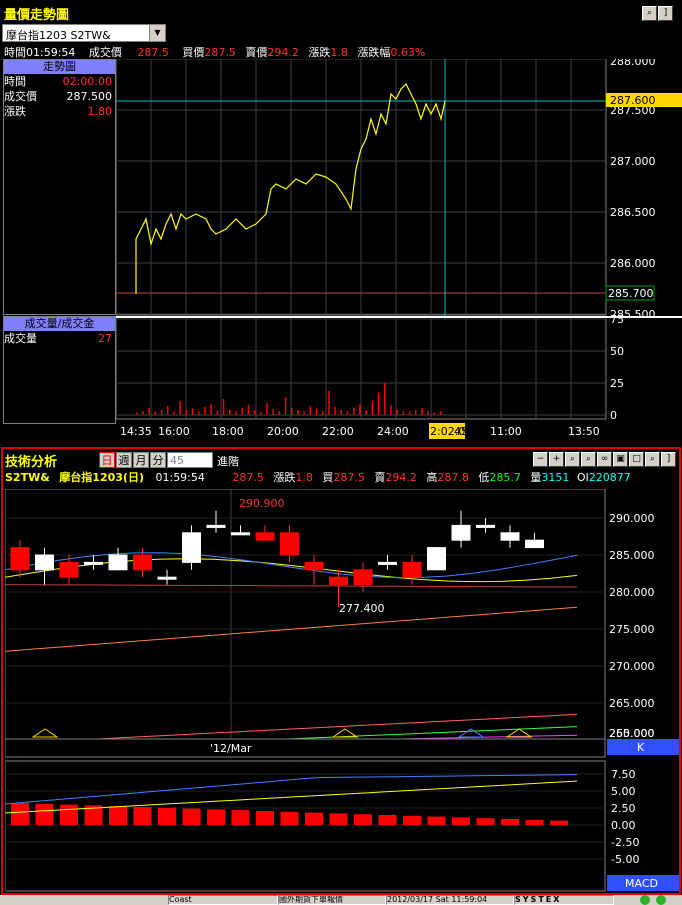 This screenshot has height=905, width=682. What do you see at coordinates (623, 791) in the screenshot?
I see `macd-tick: 5.00` at bounding box center [623, 791].